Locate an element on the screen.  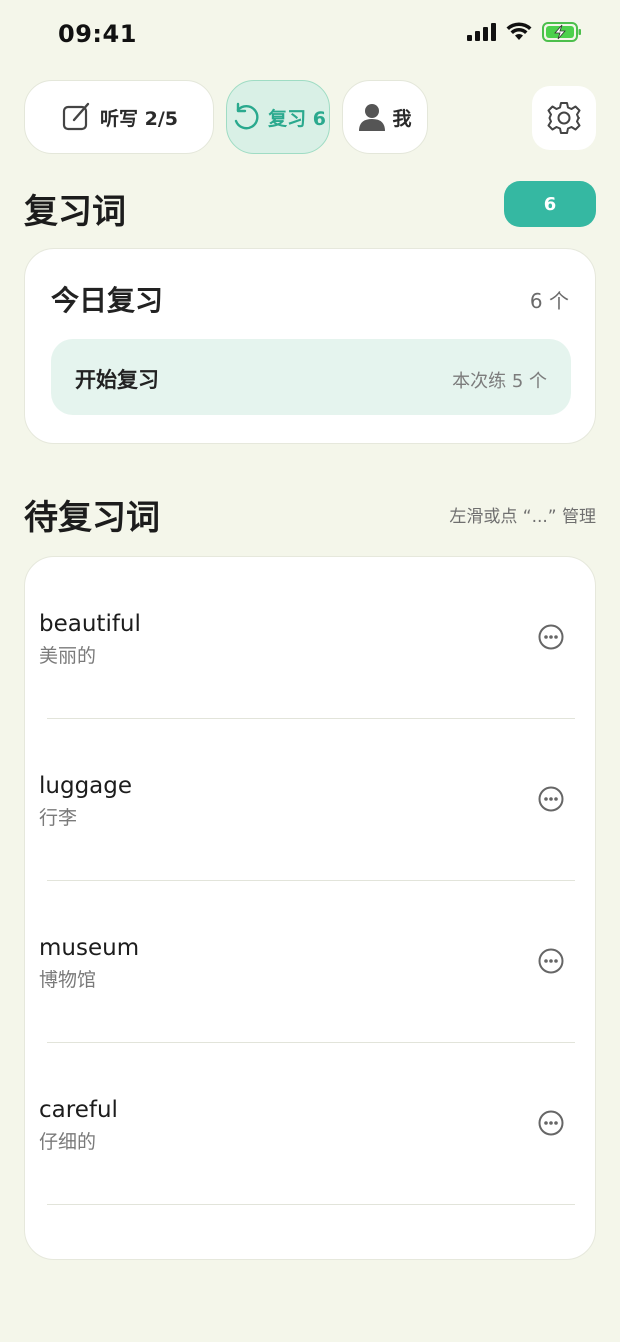
word-english: museum is located at coordinates (89, 948).